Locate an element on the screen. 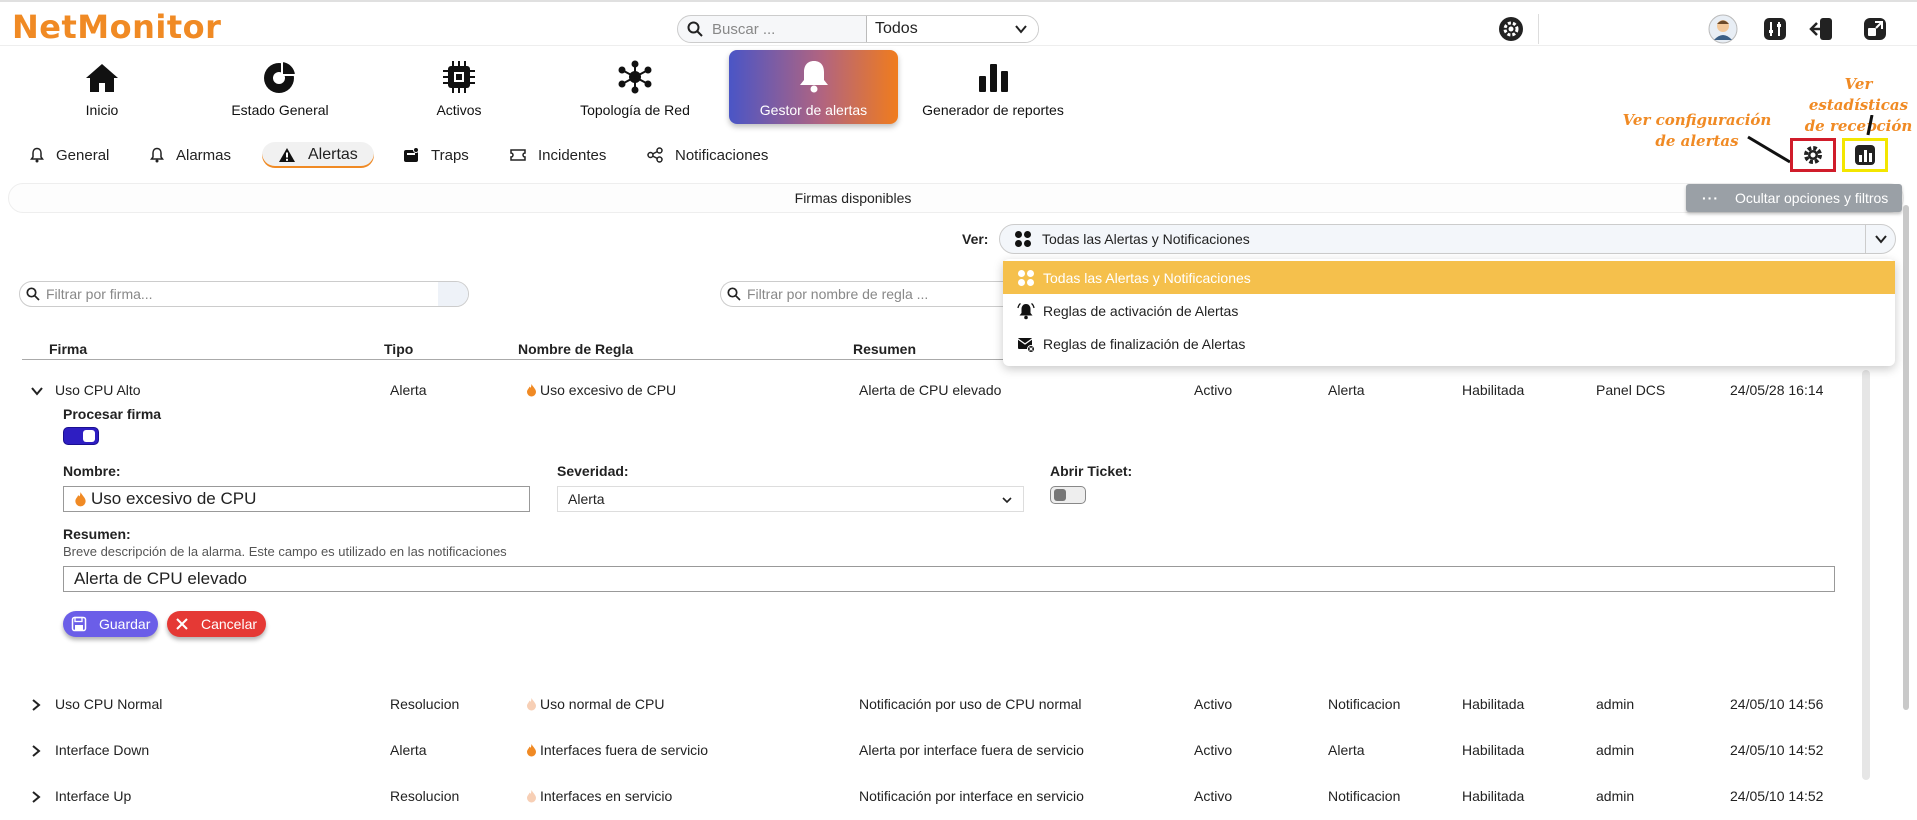  nav-item-inicio: Inicio is located at coordinates (102, 87).